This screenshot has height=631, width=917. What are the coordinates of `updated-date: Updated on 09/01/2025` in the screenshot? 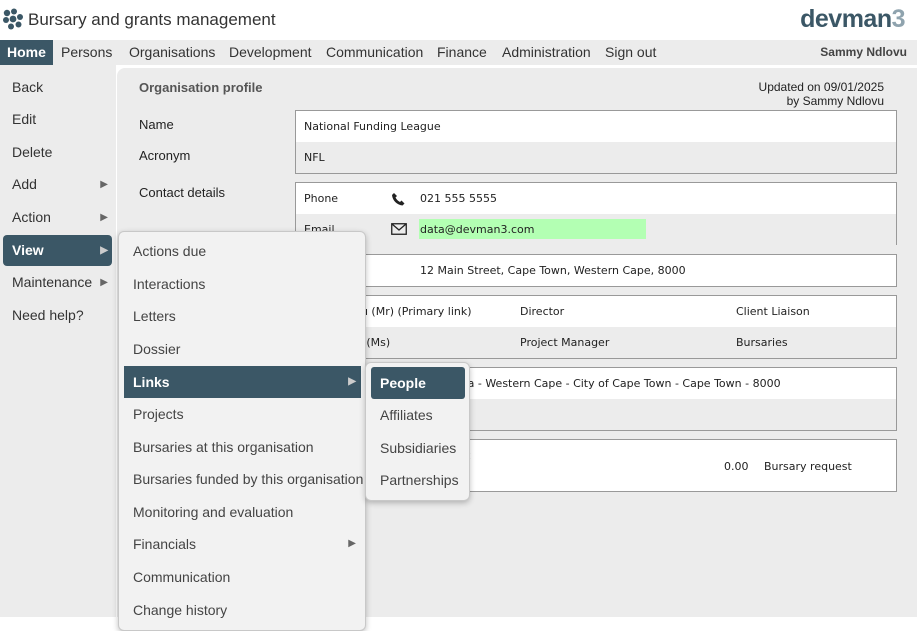 It's located at (821, 87).